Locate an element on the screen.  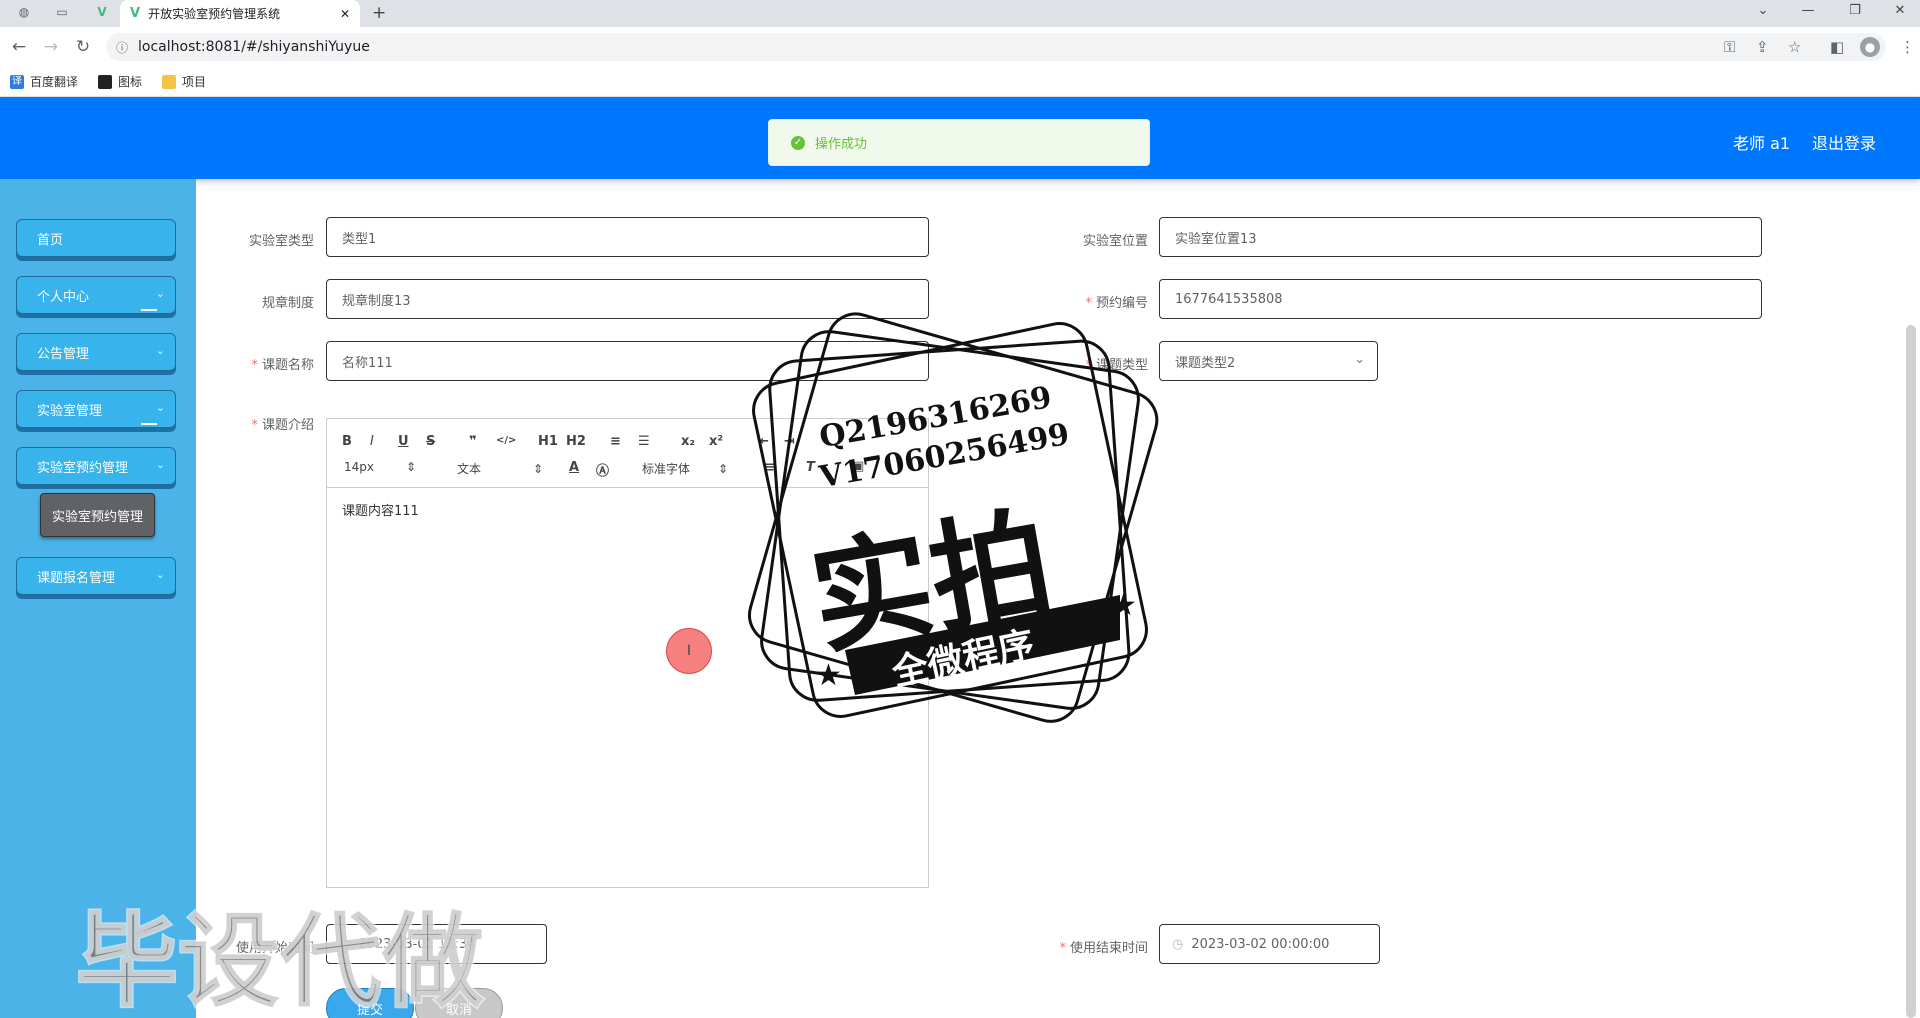
share-icon: ⇪ is located at coordinates (1762, 47).